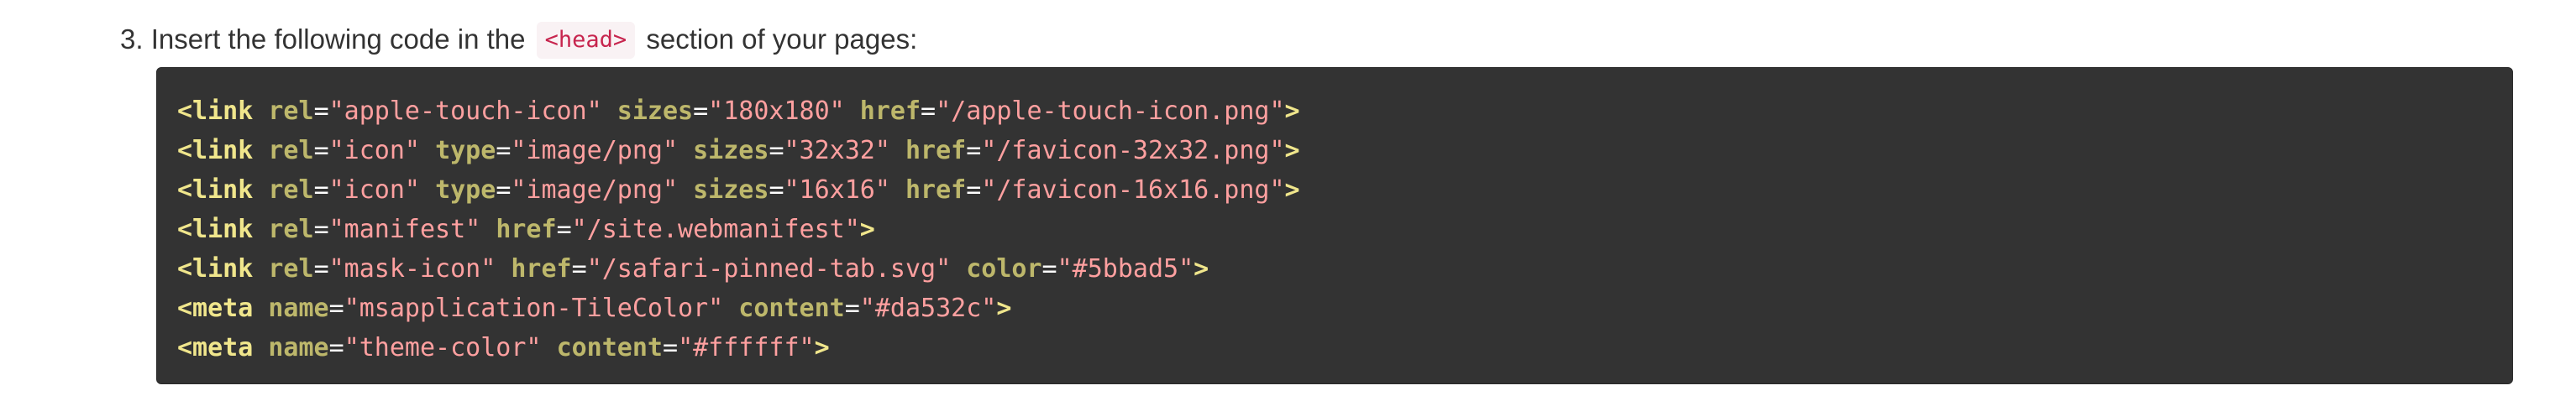  I want to click on code-attr-value: "manifest", so click(404, 229).